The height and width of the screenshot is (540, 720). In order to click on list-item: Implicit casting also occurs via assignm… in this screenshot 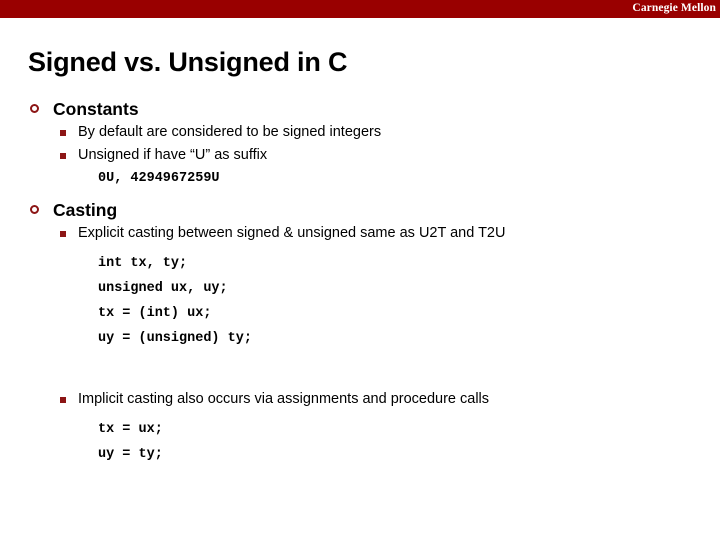, I will do `click(360, 399)`.